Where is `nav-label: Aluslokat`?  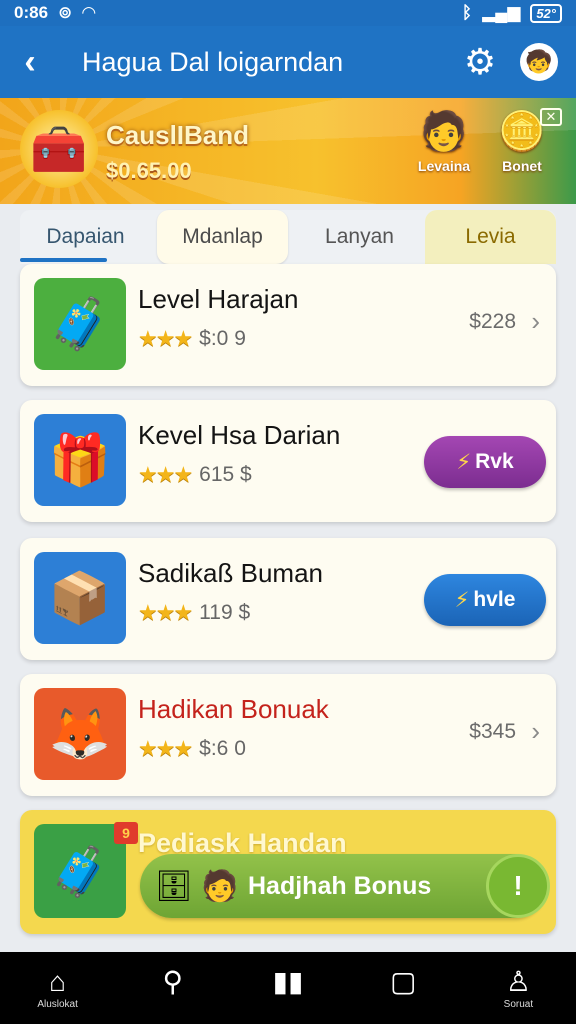
nav-label: Aluslokat is located at coordinates (57, 1004).